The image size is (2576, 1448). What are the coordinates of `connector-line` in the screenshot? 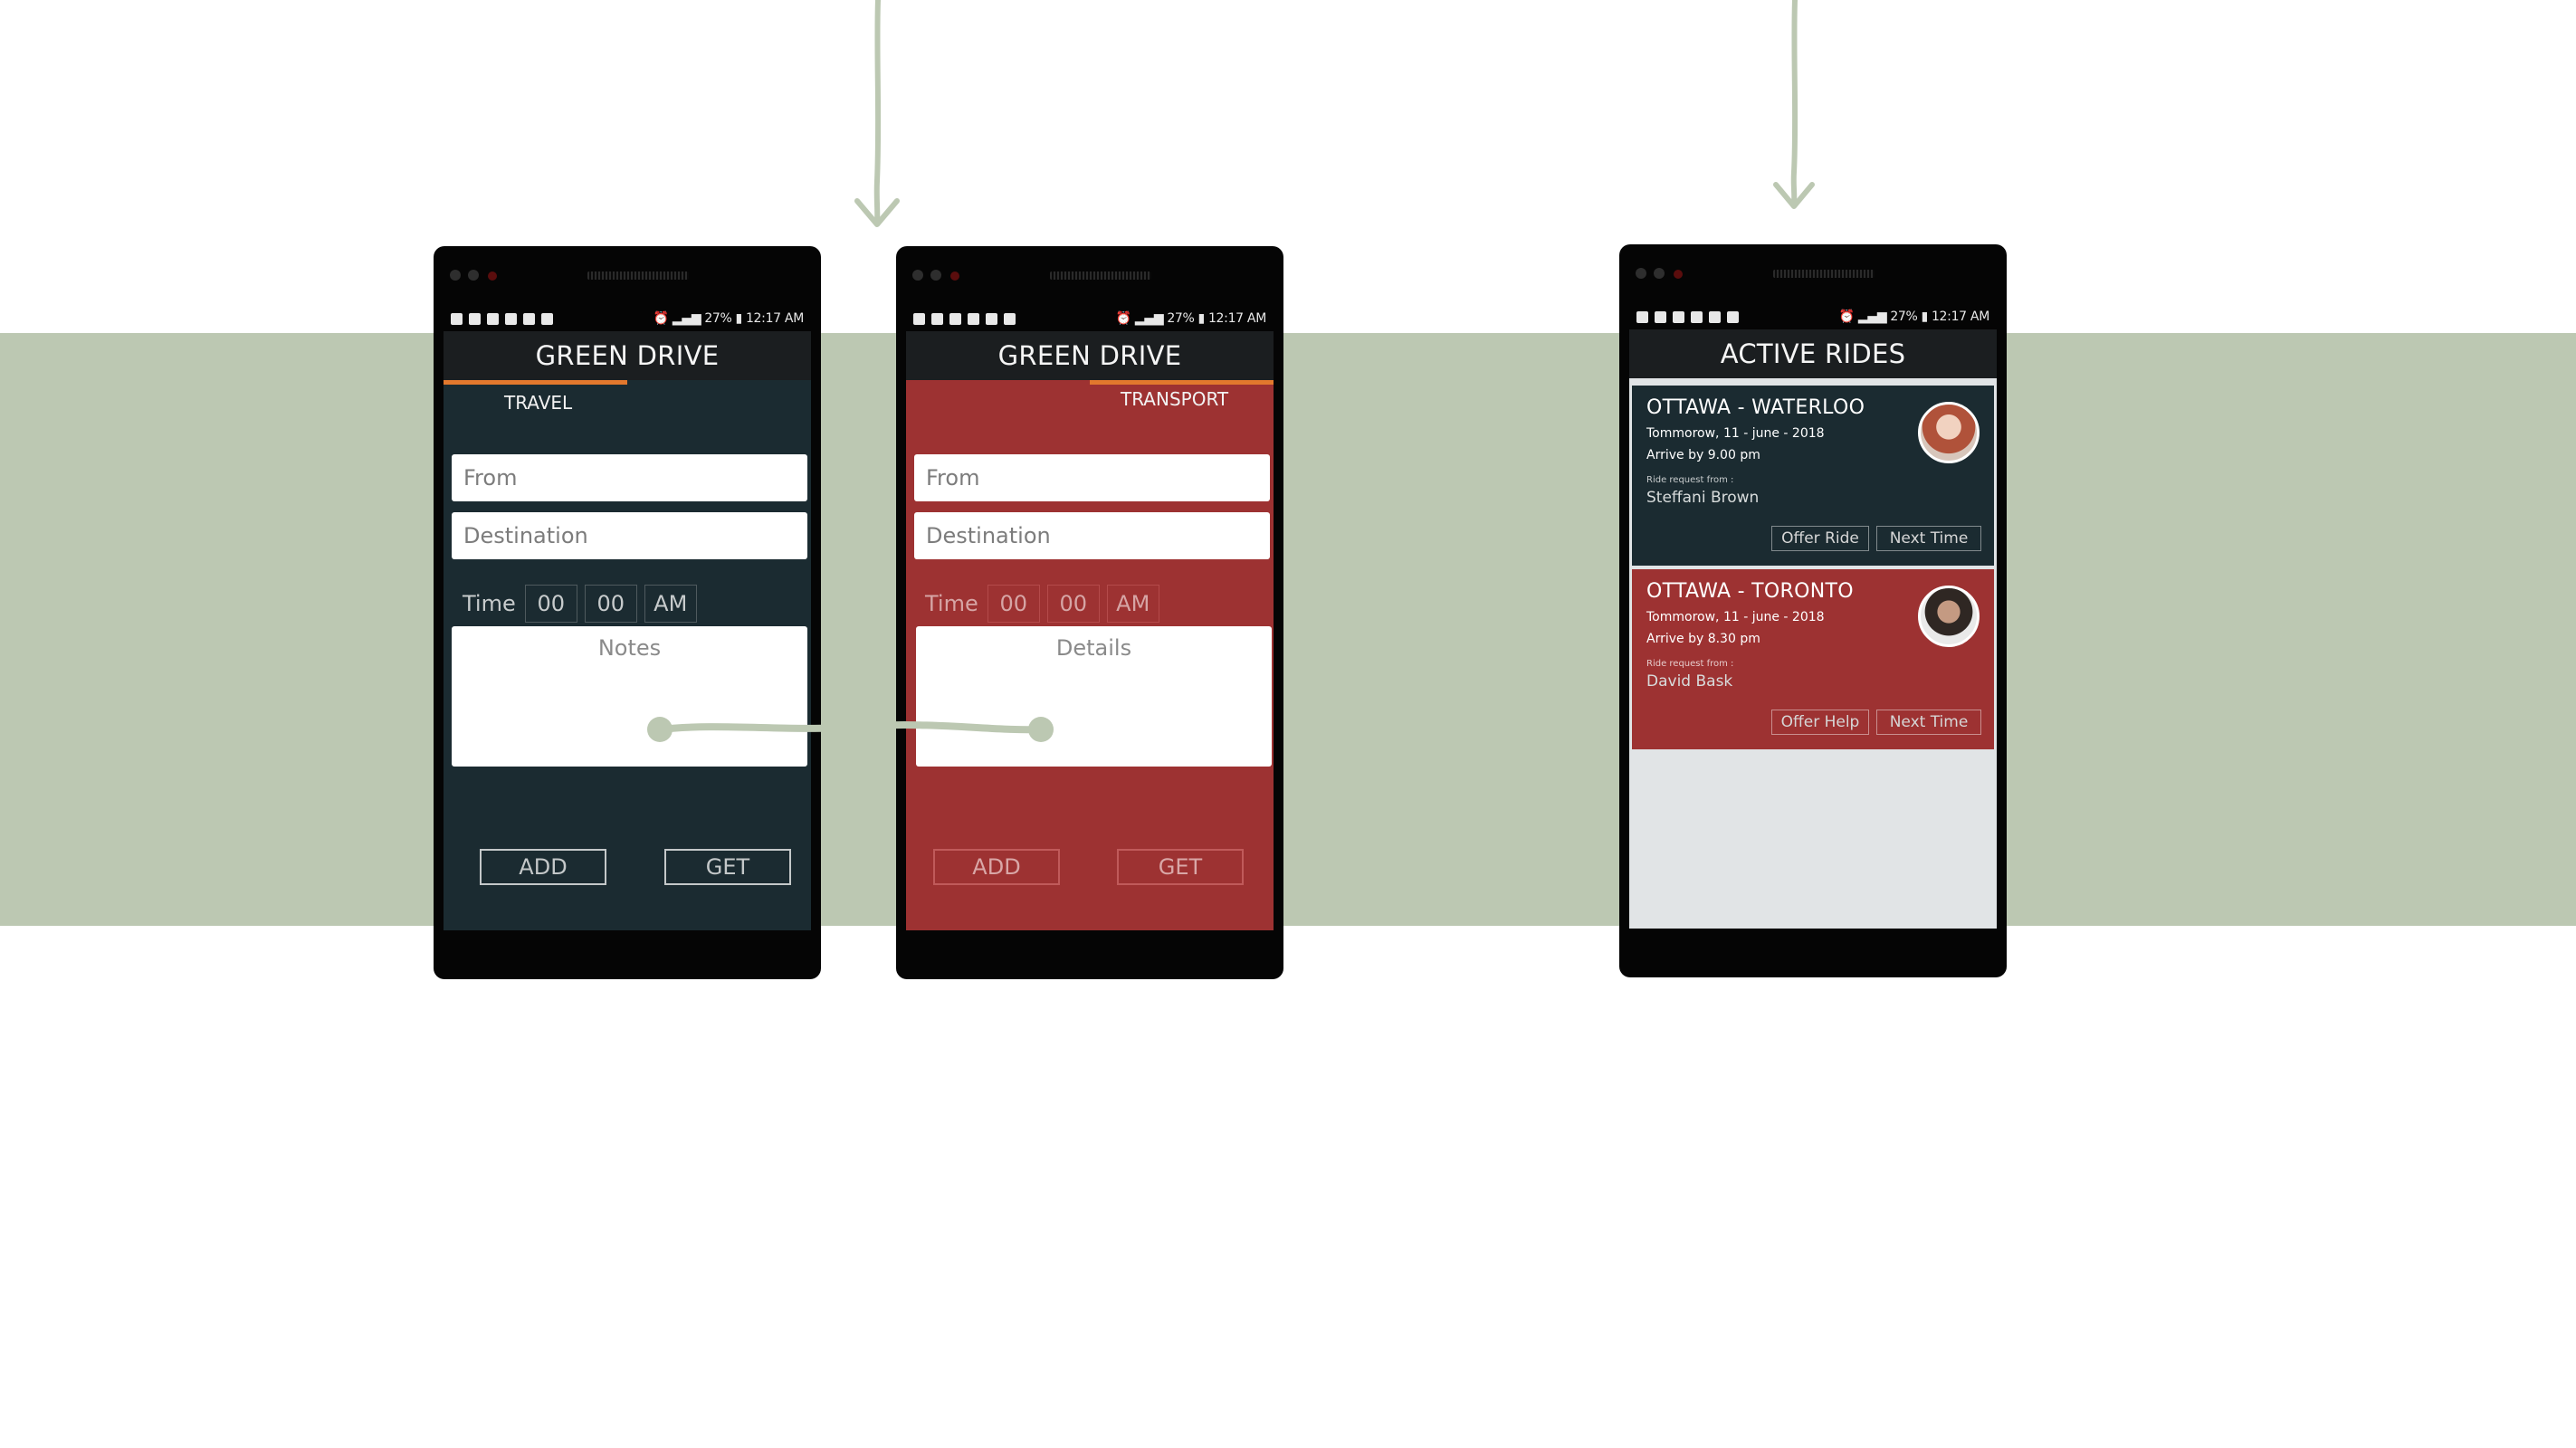 It's located at (850, 728).